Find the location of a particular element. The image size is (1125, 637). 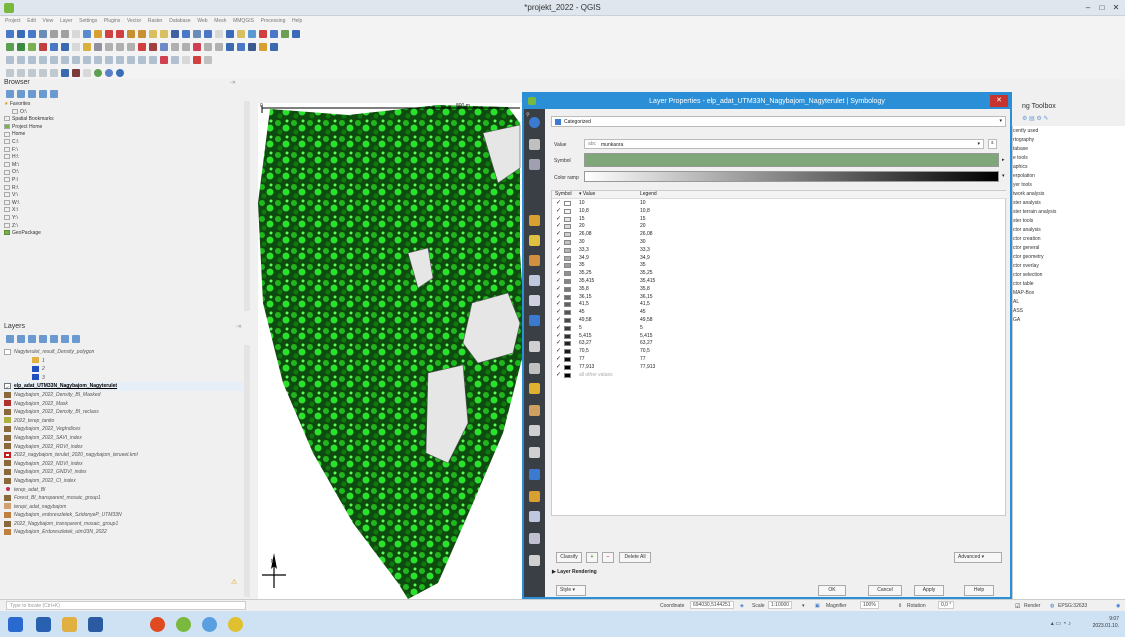

save-app-icon is located at coordinates (95, 624).